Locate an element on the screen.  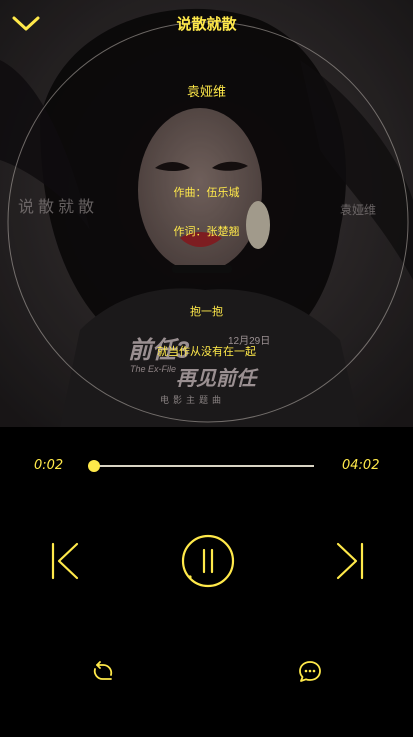
progress-track is located at coordinates (203, 466).